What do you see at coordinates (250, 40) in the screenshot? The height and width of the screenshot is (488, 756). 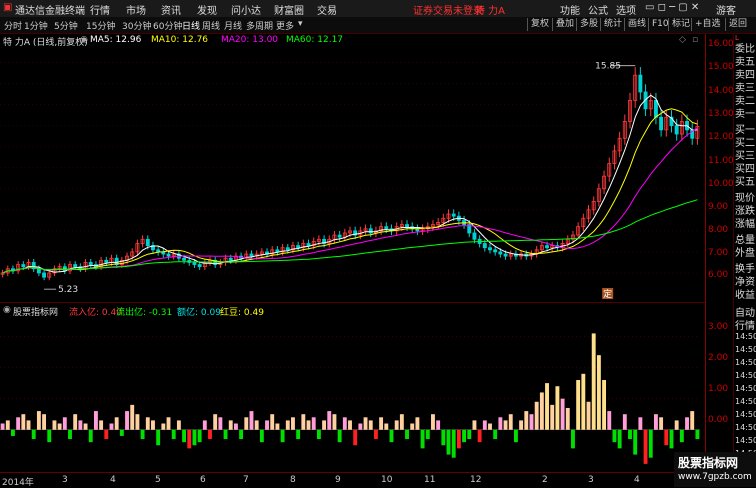 I see `ma20-value: MA20: 13.00` at bounding box center [250, 40].